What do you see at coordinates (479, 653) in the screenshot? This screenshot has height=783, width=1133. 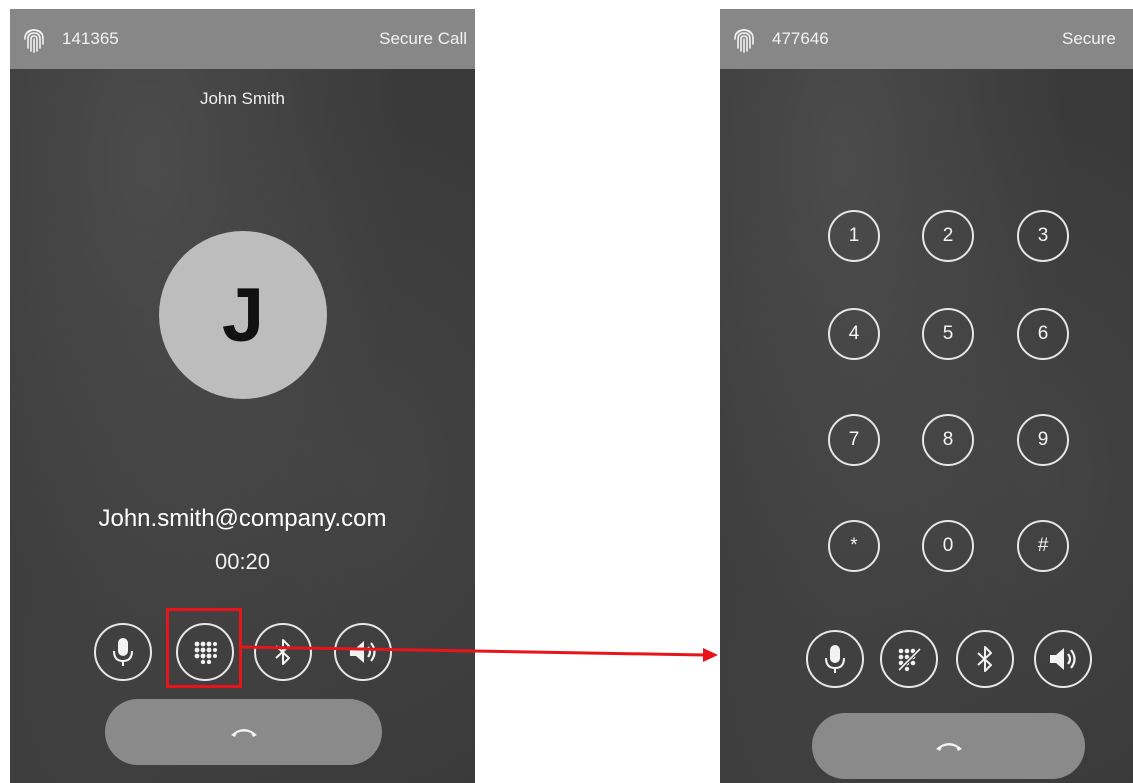 I see `transition-arrow` at bounding box center [479, 653].